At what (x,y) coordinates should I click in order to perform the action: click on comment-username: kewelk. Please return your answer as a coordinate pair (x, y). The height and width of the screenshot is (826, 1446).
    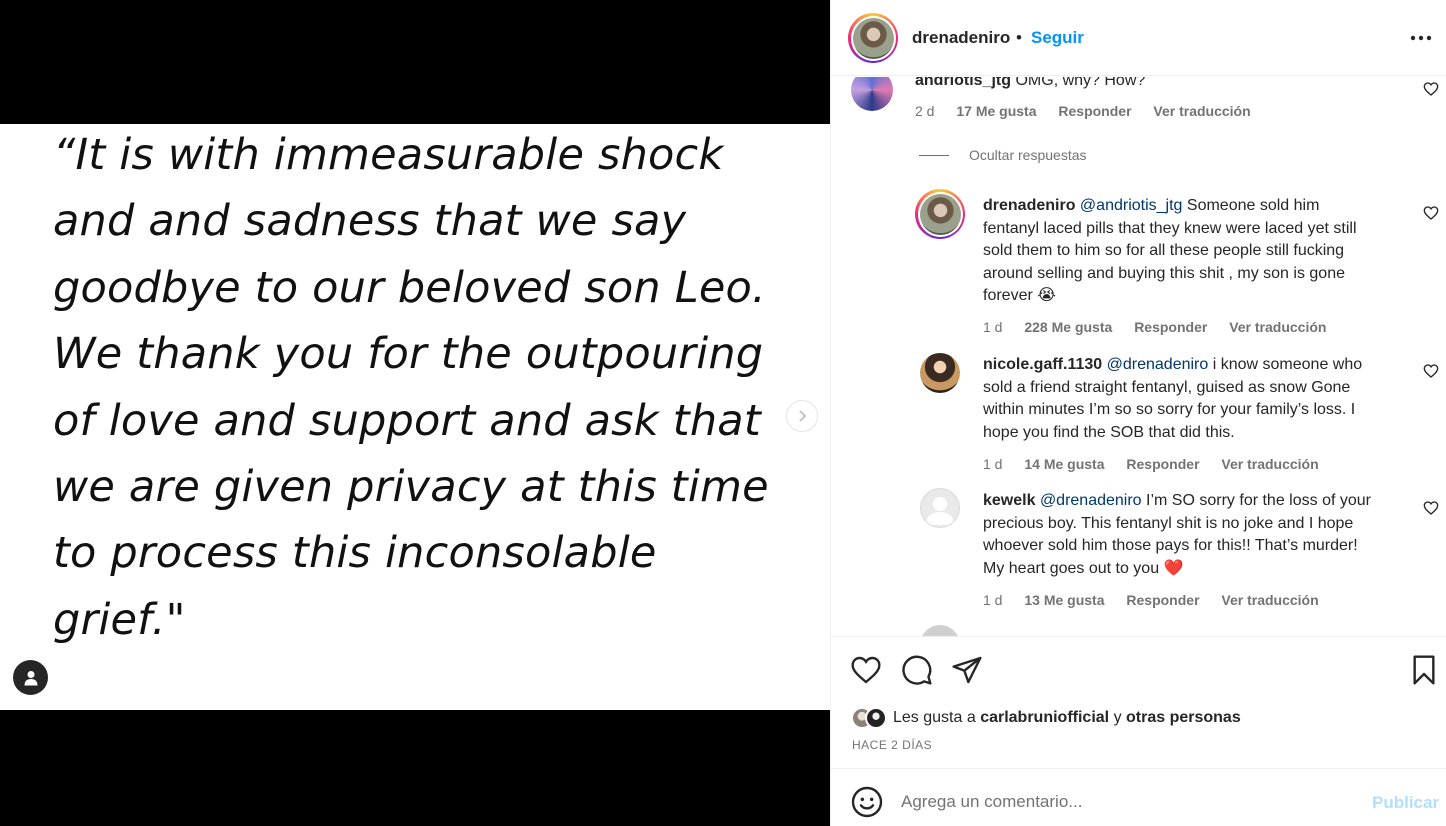
    Looking at the image, I should click on (1009, 500).